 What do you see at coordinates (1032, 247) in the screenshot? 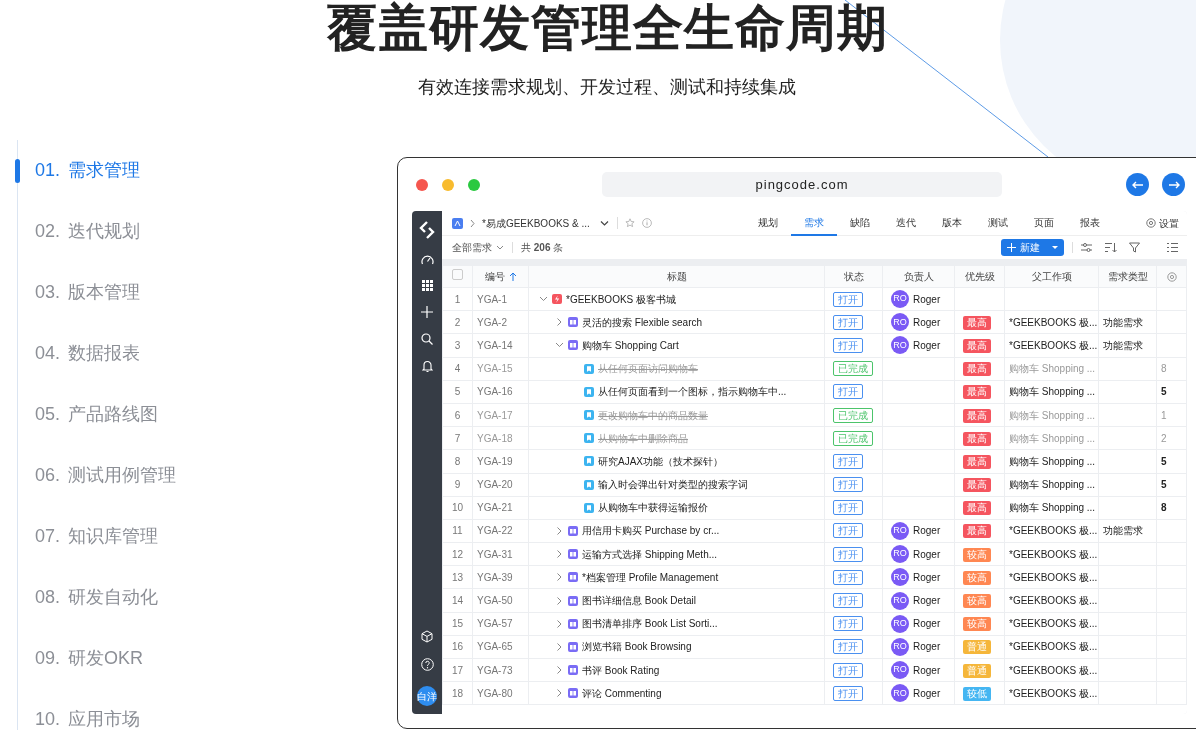
I see `new-button: 新建` at bounding box center [1032, 247].